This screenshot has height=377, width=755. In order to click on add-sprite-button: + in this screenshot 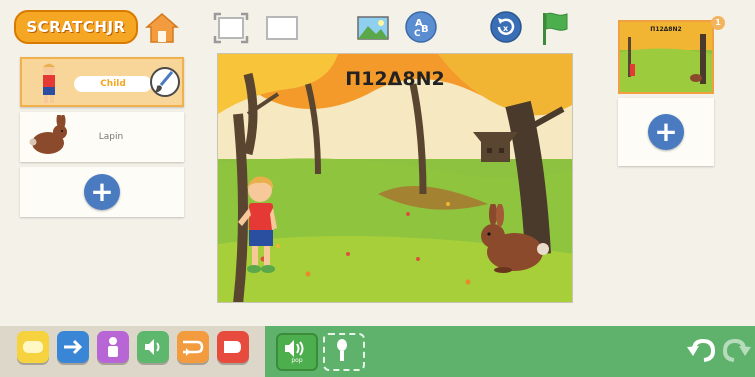, I will do `click(102, 192)`.